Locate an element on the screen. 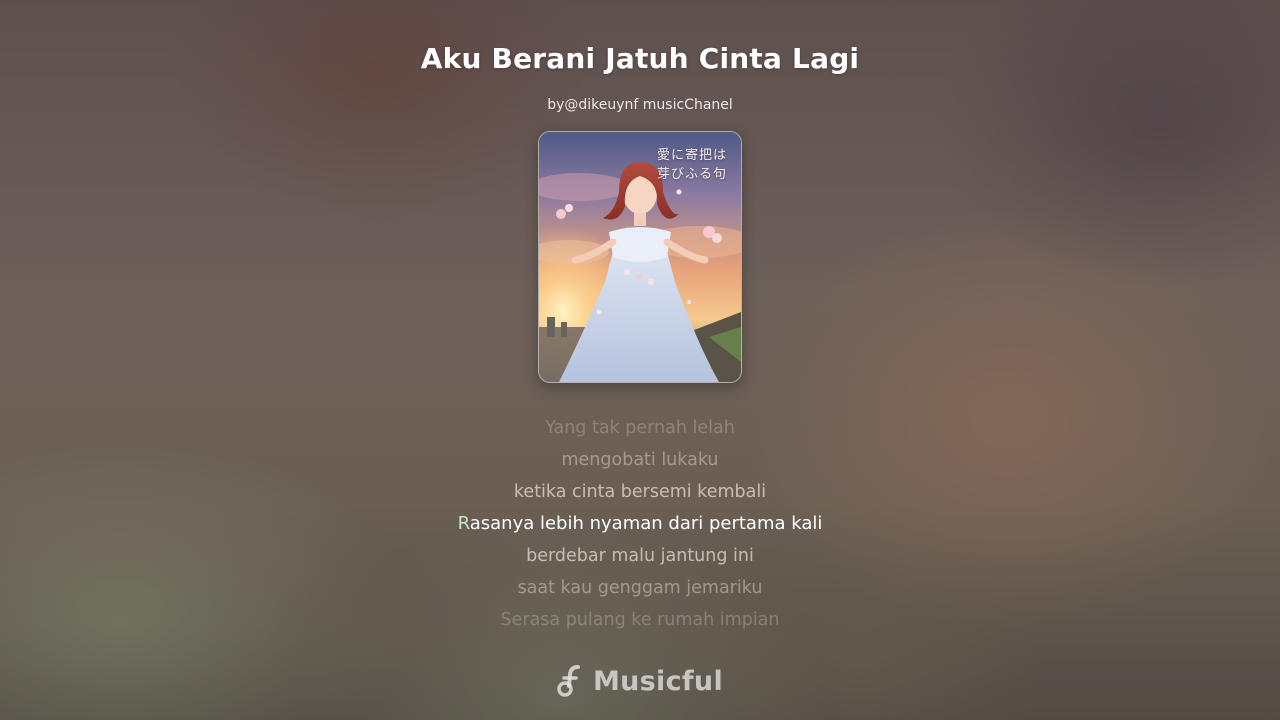 The height and width of the screenshot is (720, 1280). cover-caption: 愛に寄把は 芽びふる句 is located at coordinates (691, 165).